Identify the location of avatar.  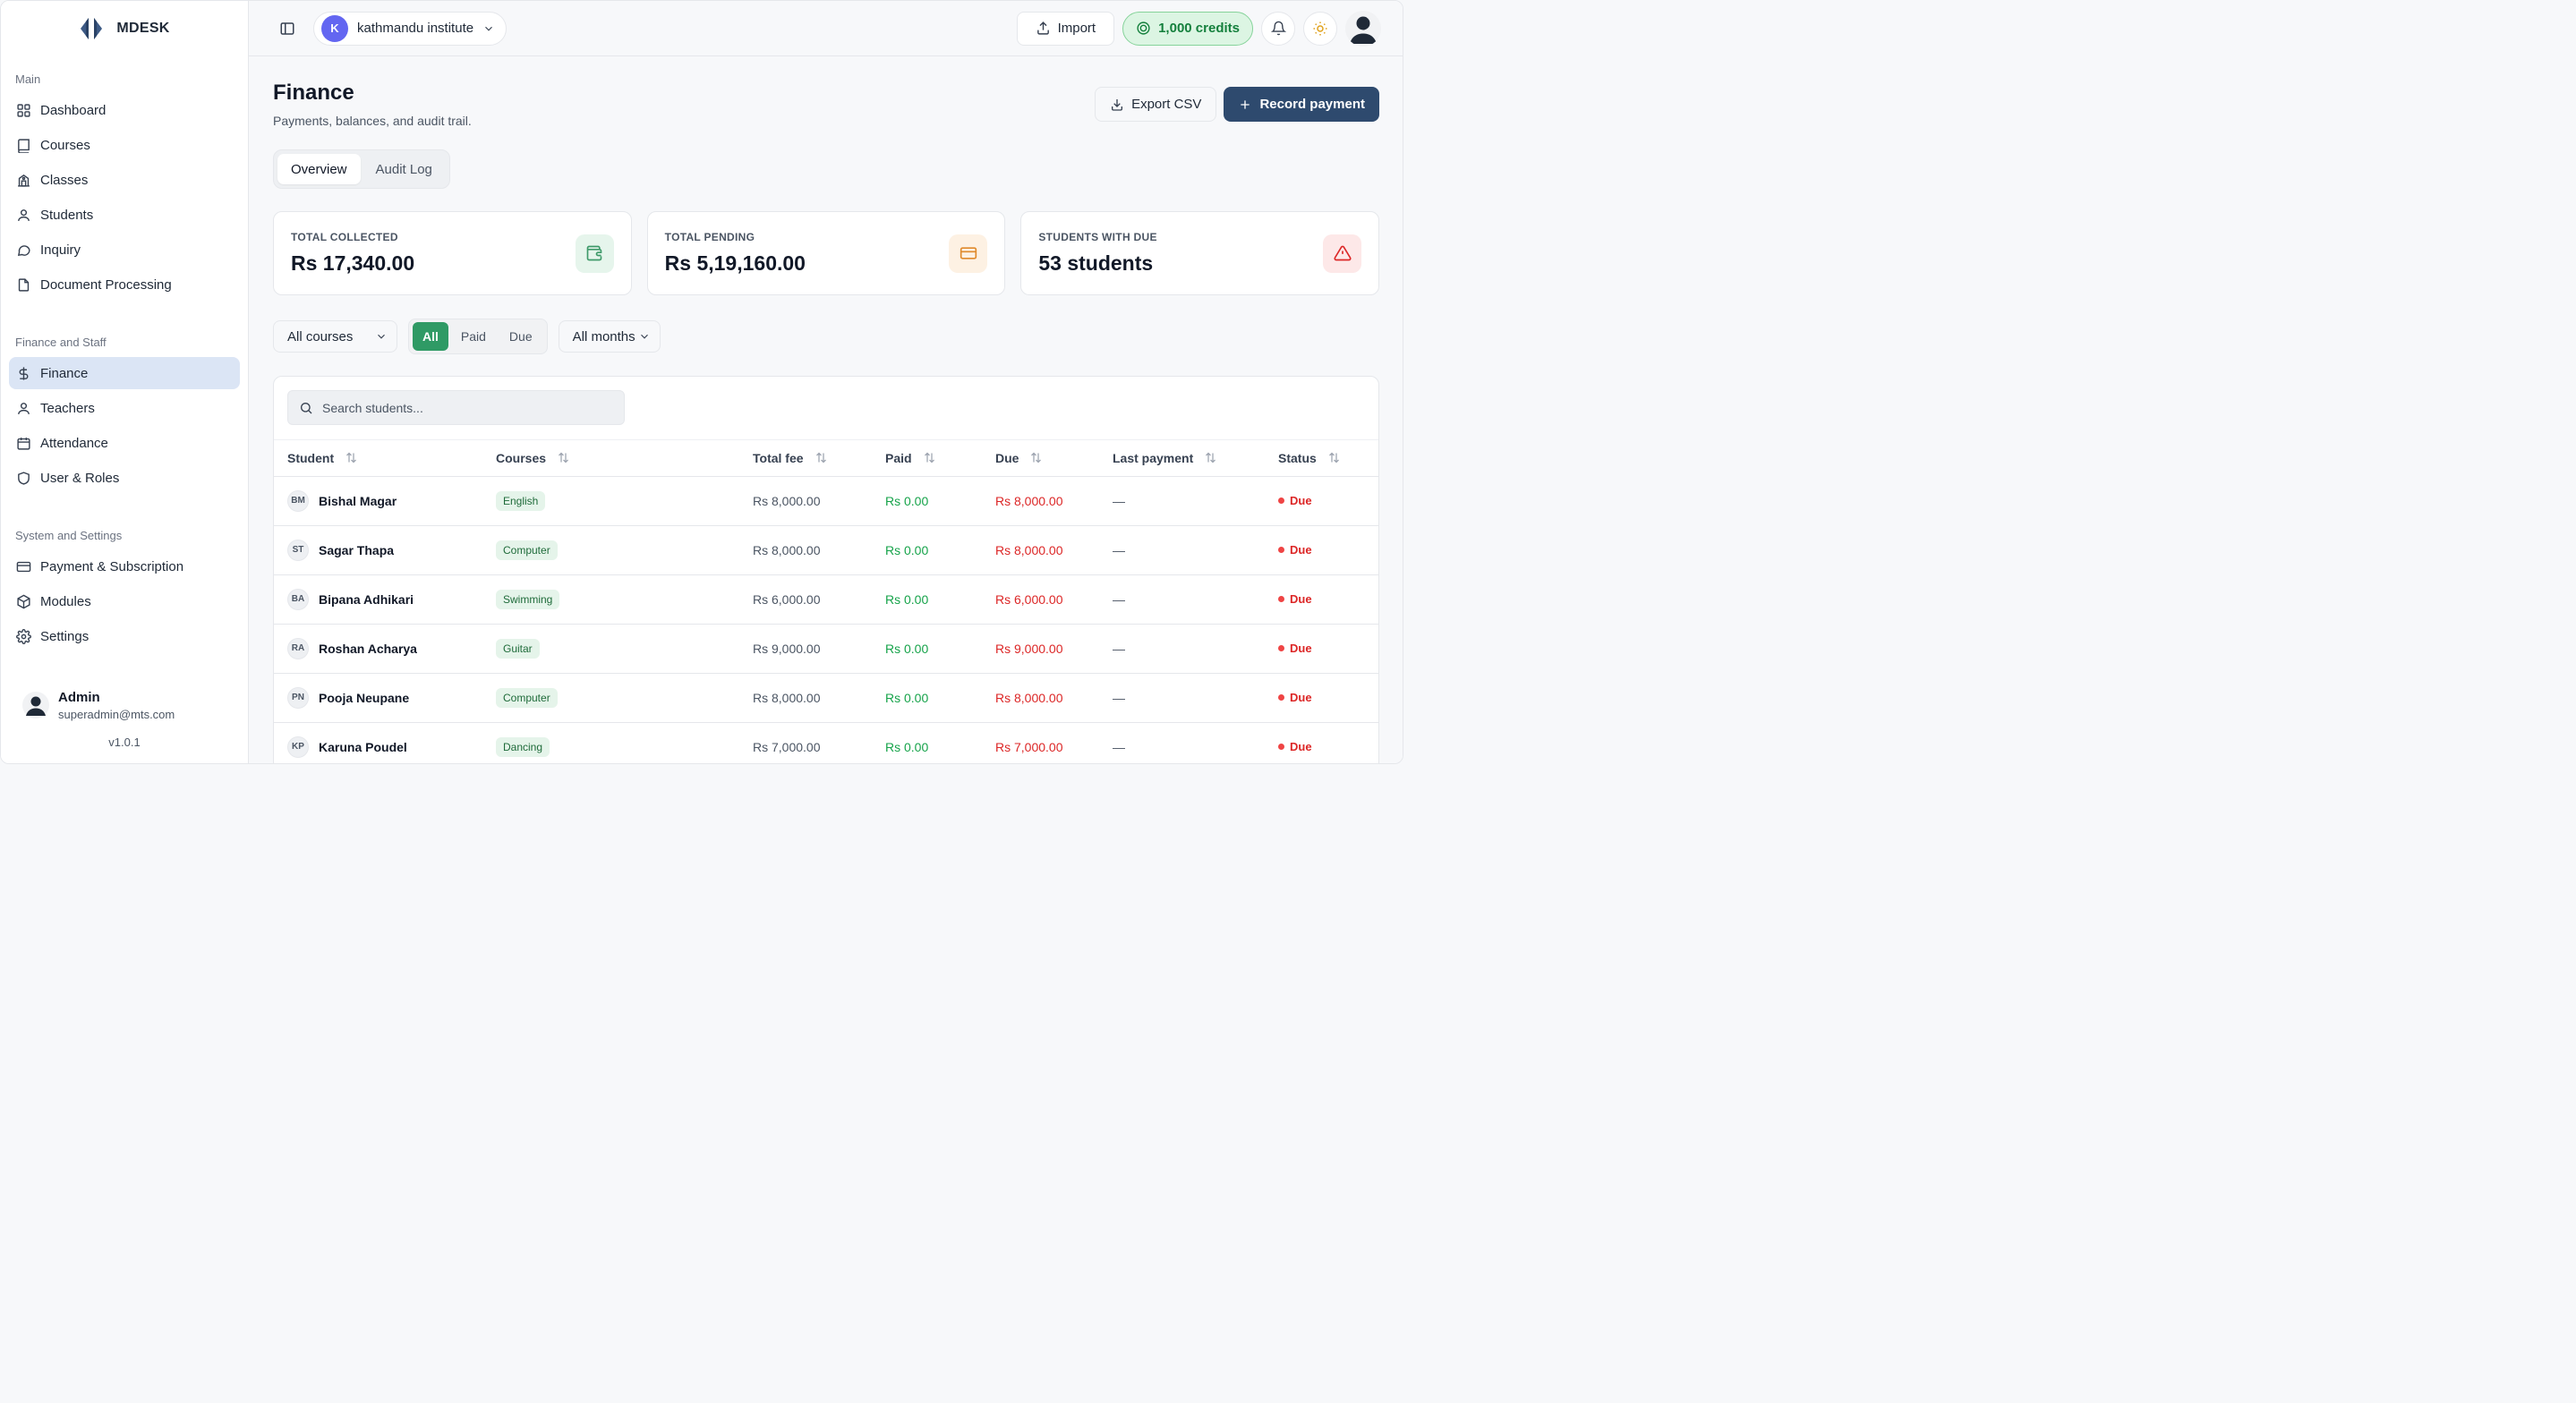
(35, 705).